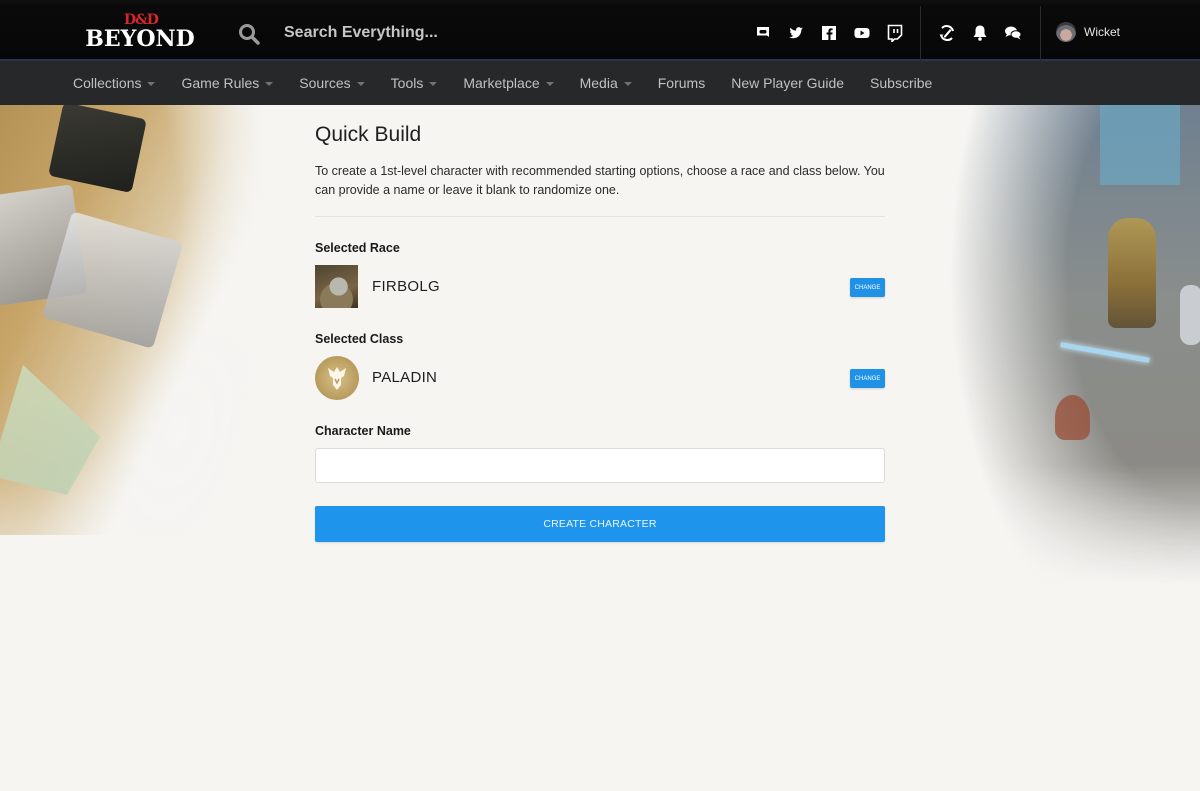  Describe the element at coordinates (359, 339) in the screenshot. I see `selected-class-label: Selected Class` at that location.